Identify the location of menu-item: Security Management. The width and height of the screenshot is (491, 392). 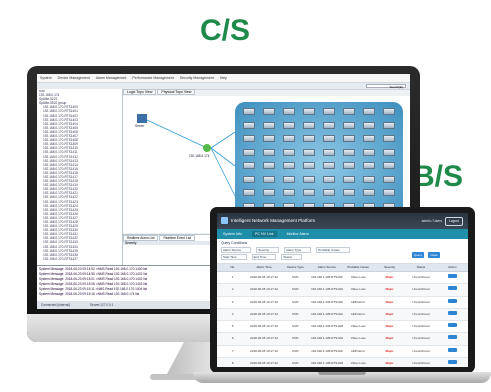
(197, 78).